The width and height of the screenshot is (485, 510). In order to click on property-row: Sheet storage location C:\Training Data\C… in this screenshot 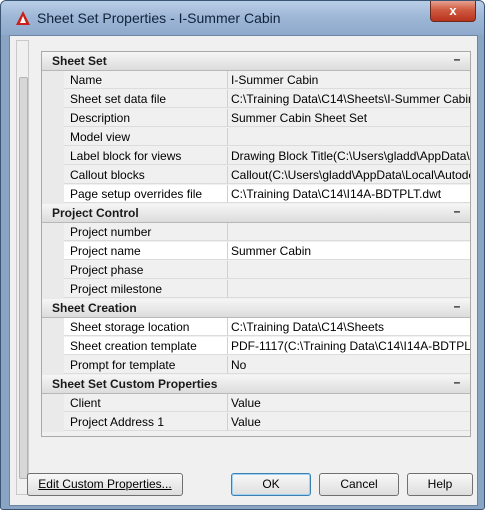, I will do `click(256, 327)`.